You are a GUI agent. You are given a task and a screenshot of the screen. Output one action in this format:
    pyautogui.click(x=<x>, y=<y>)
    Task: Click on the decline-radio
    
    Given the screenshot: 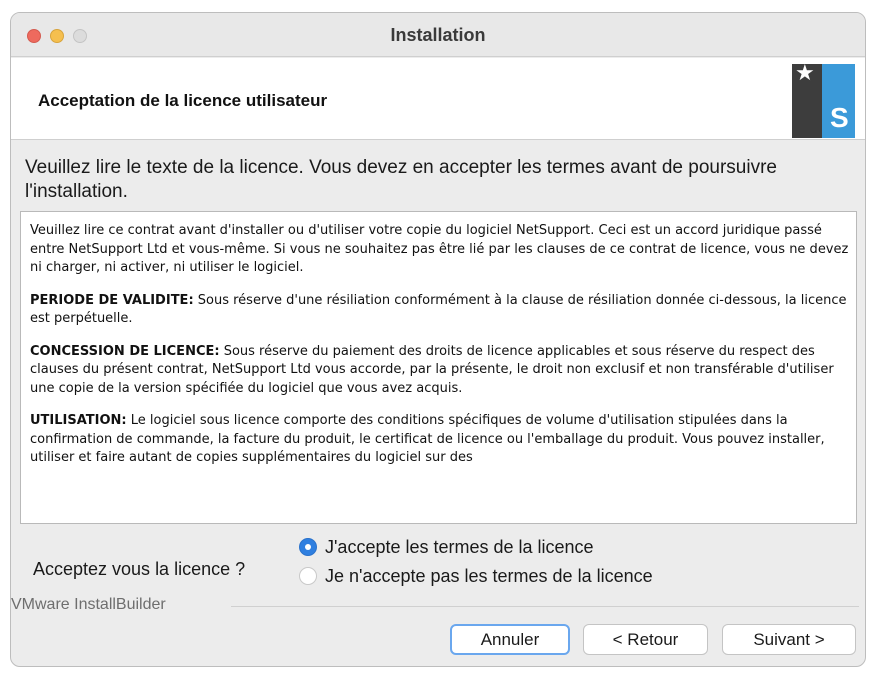 What is the action you would take?
    pyautogui.click(x=308, y=576)
    